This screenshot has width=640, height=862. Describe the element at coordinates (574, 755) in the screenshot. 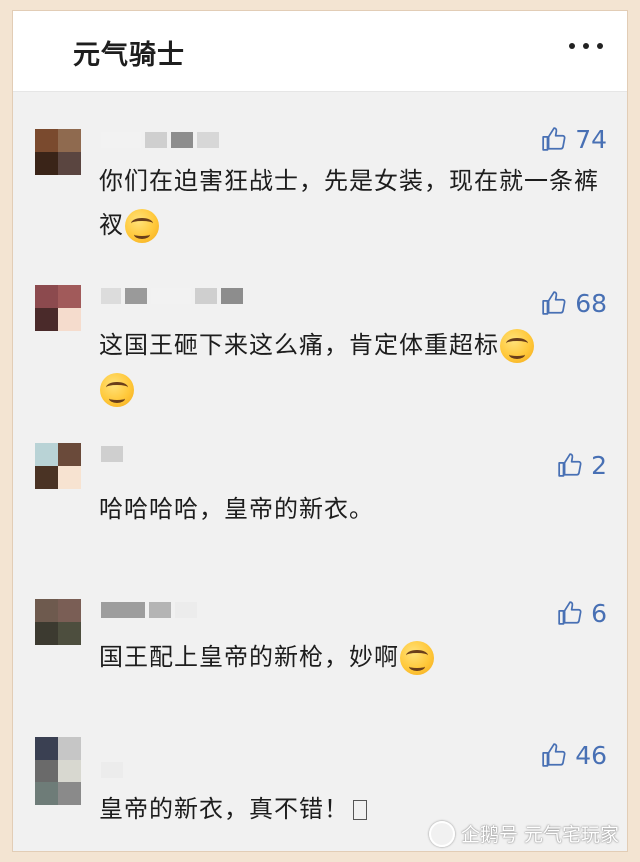

I see `like-button: 46` at that location.